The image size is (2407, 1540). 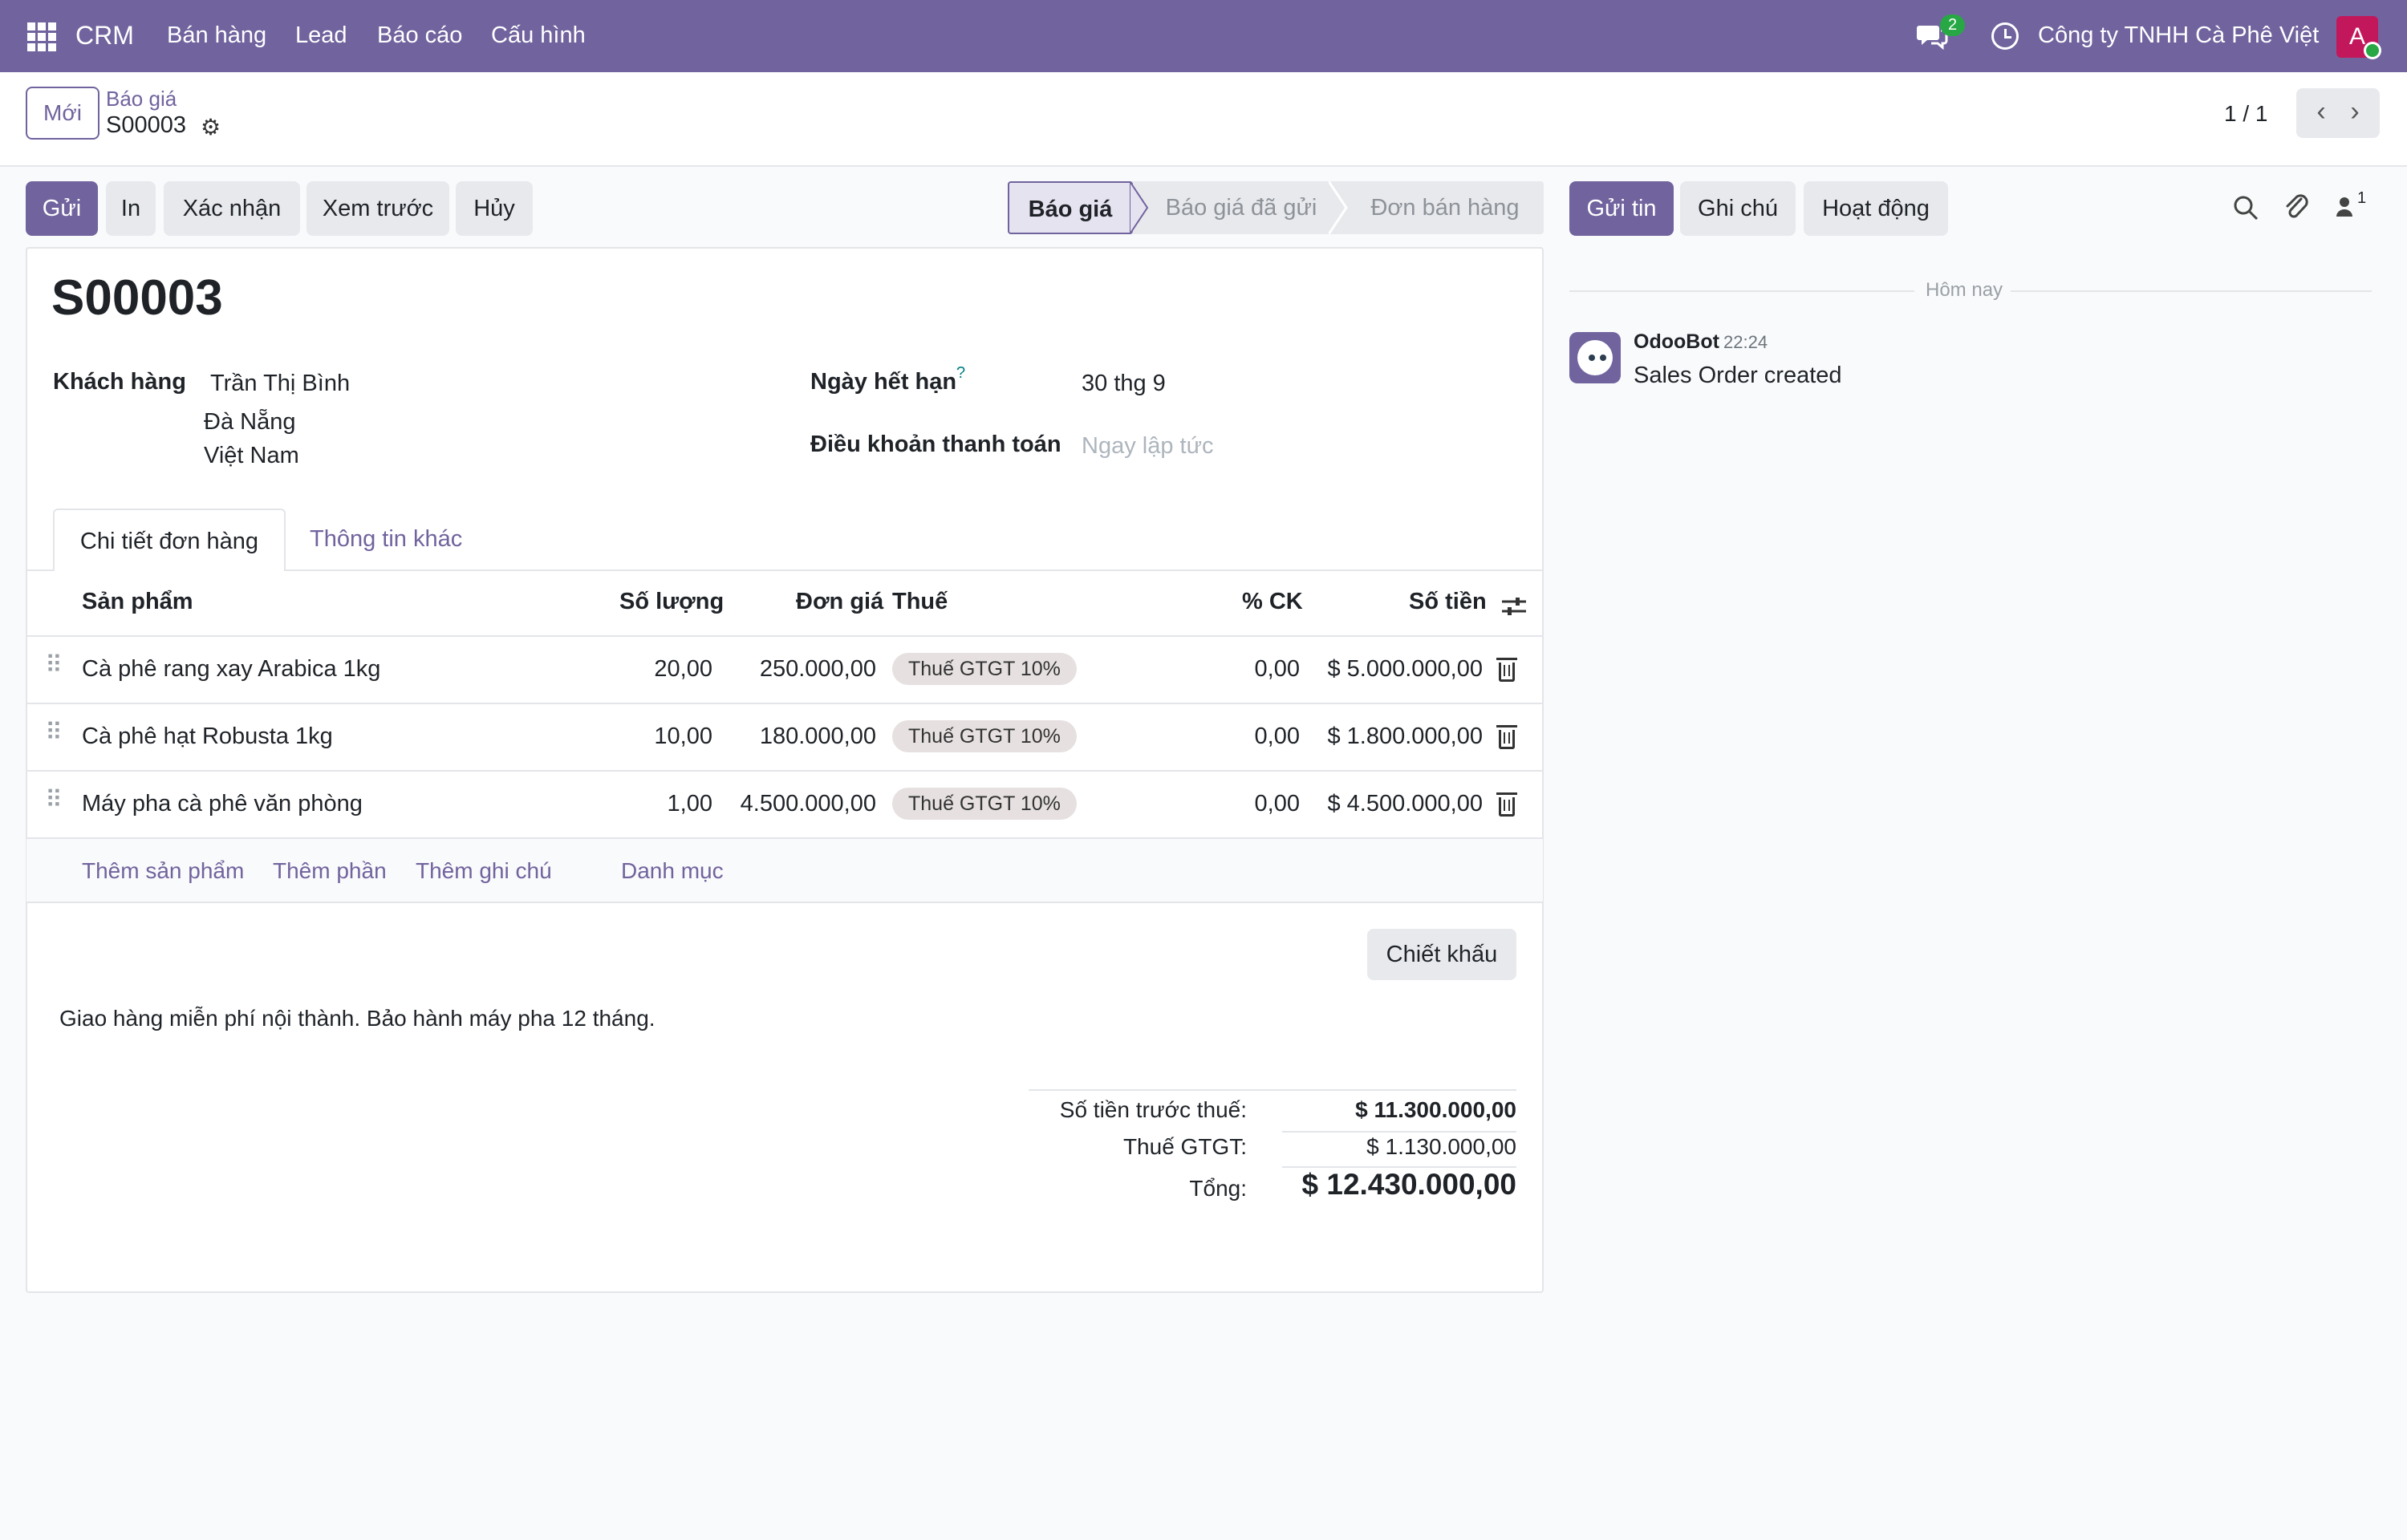 I want to click on menu-config: Cấu hình, so click(x=538, y=35).